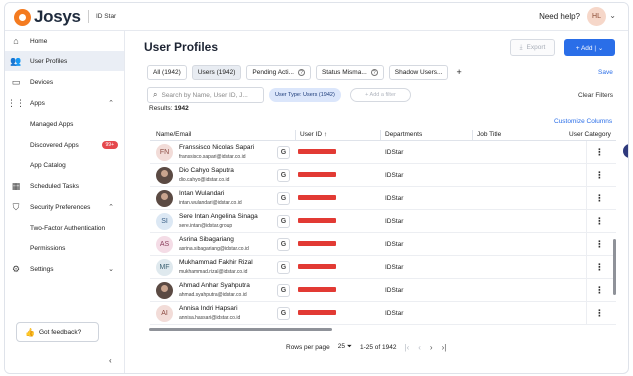 The width and height of the screenshot is (633, 376). I want to click on sidebar-item-discovered-apps: Discovered Apps 99+, so click(64, 145).